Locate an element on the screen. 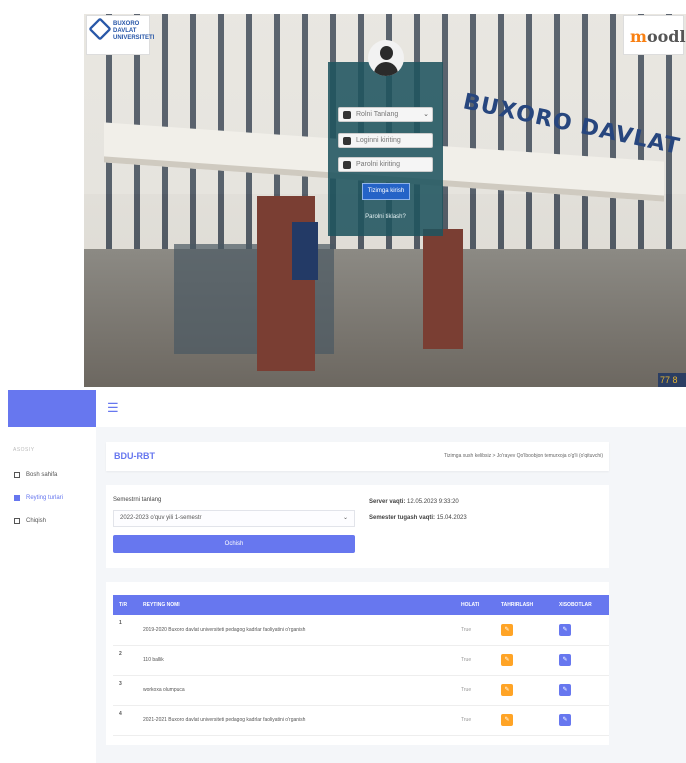  sidebar-item-logout: Chiqish is located at coordinates (52, 521).